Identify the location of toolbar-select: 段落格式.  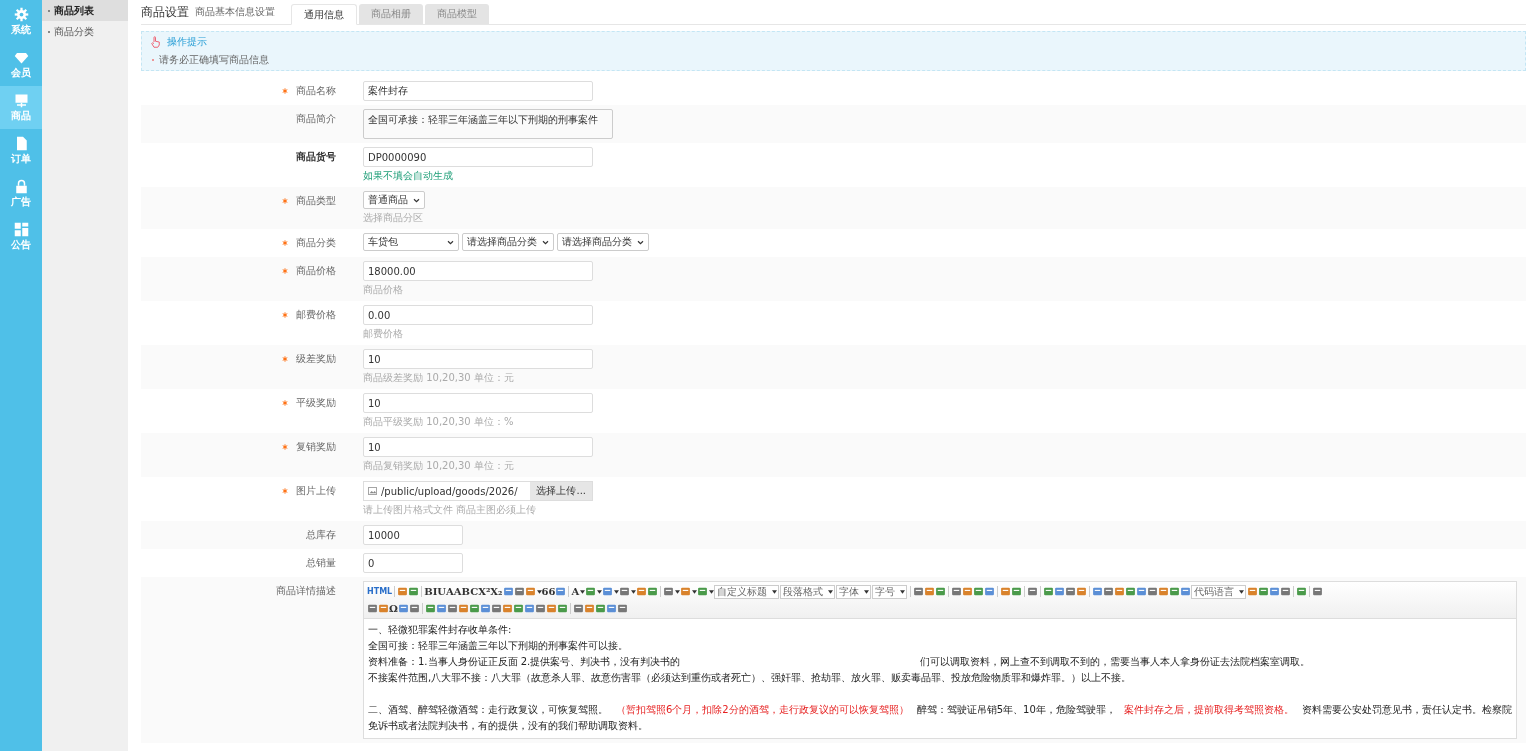
(808, 591).